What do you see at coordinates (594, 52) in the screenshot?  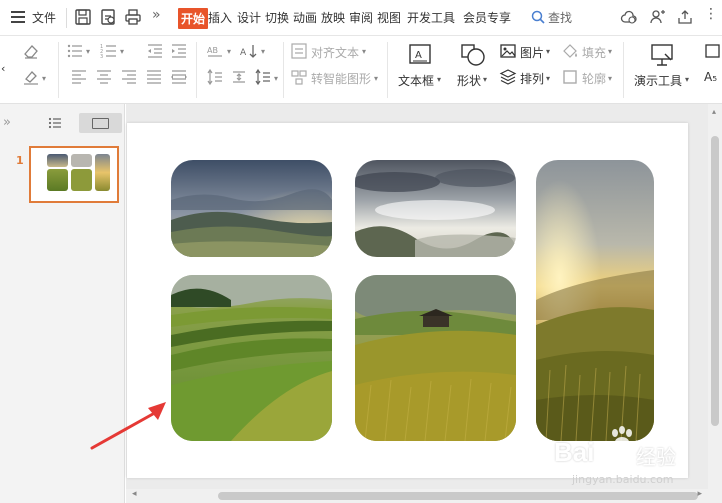 I see `fill-button: 填充` at bounding box center [594, 52].